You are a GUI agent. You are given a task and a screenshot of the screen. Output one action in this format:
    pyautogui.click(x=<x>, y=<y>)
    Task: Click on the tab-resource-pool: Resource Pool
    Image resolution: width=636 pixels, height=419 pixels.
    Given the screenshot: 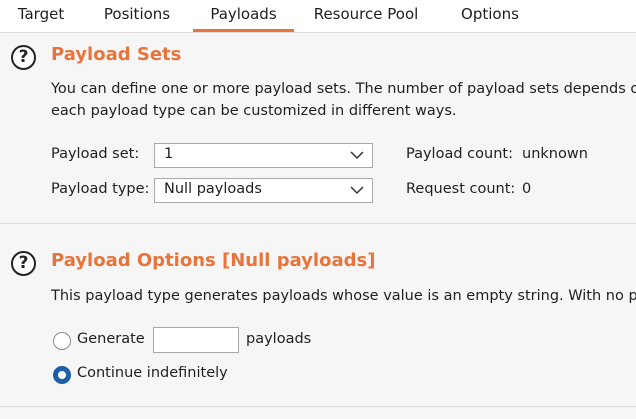 What is the action you would take?
    pyautogui.click(x=366, y=15)
    